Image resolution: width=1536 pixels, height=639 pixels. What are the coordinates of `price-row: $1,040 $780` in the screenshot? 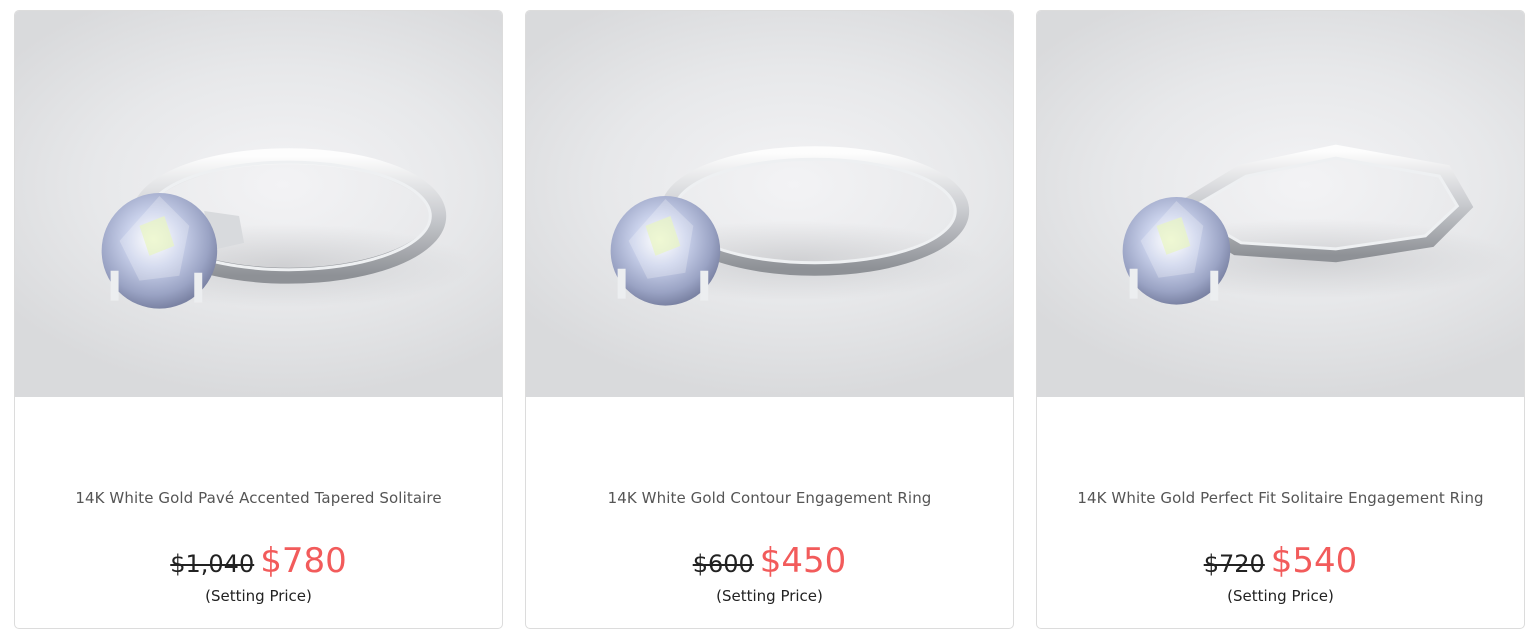 It's located at (258, 561).